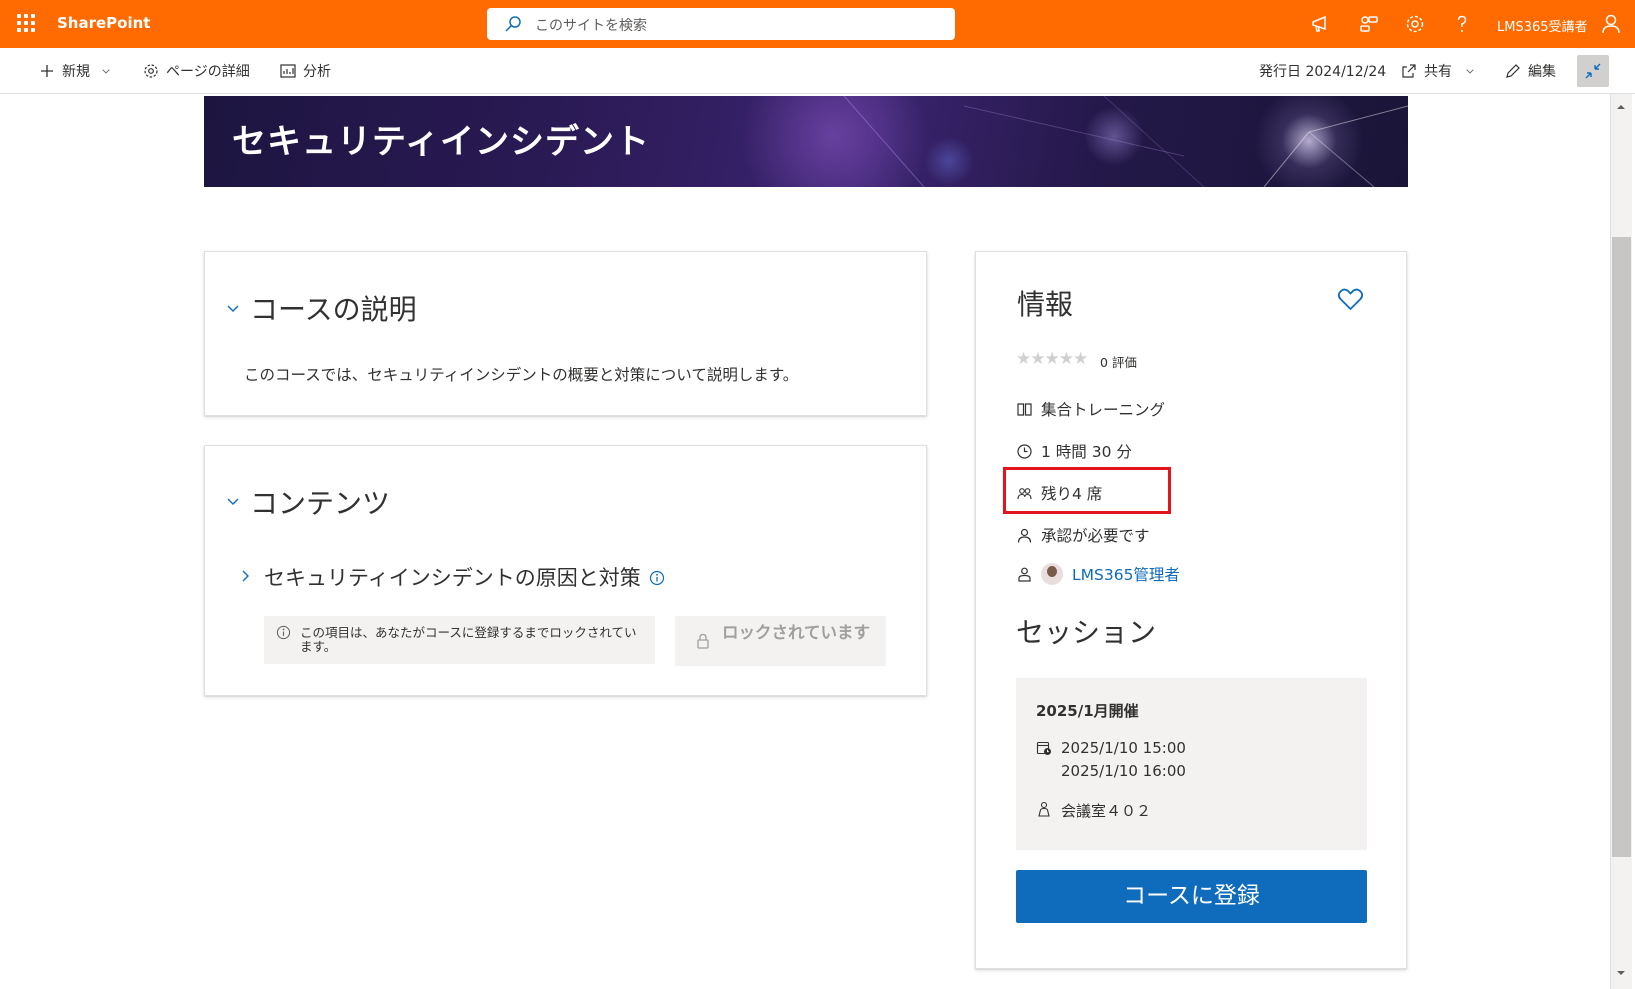 The height and width of the screenshot is (989, 1635). What do you see at coordinates (1126, 574) in the screenshot?
I see `owner-link: LMS365管理者` at bounding box center [1126, 574].